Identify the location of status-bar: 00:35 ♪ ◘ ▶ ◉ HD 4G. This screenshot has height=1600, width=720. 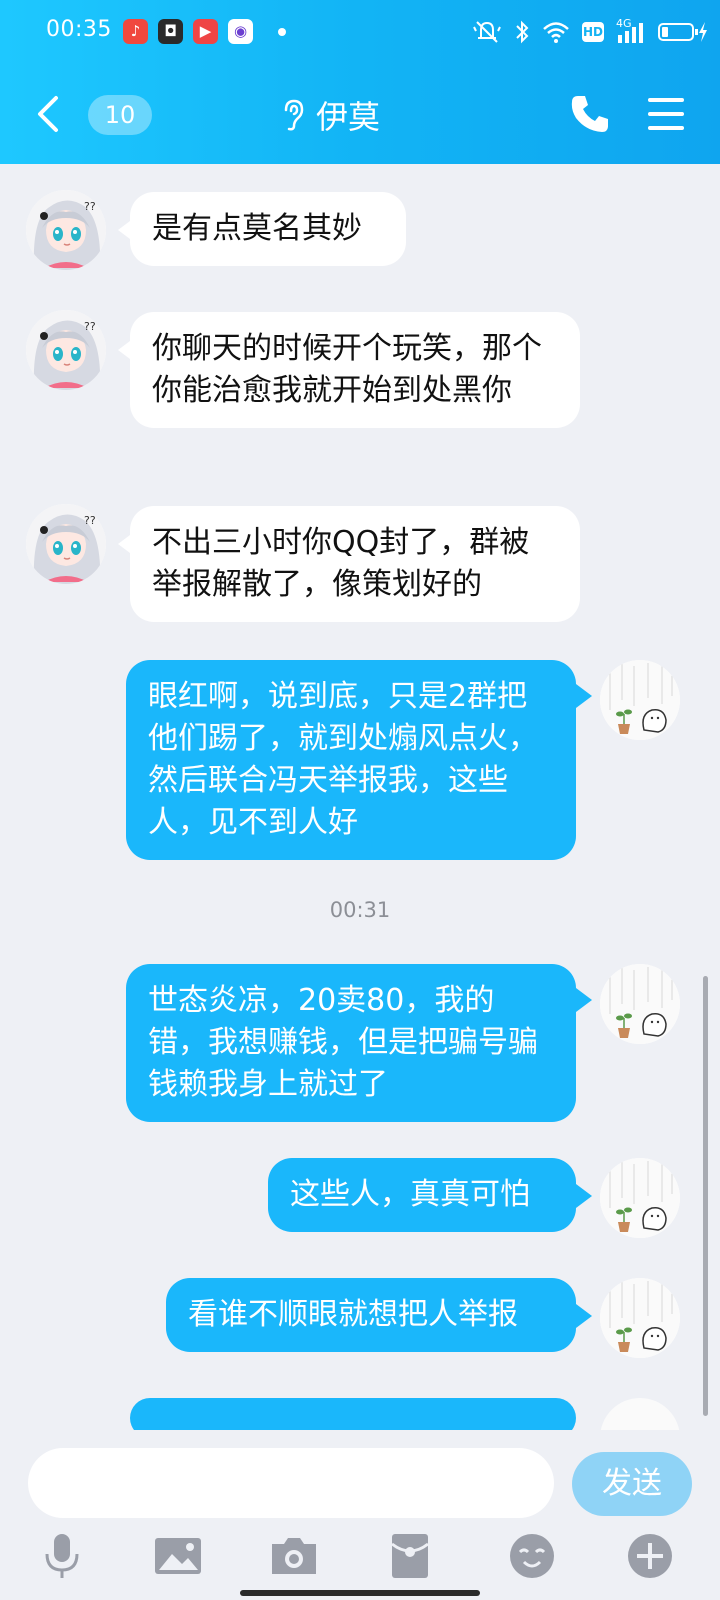
(360, 32).